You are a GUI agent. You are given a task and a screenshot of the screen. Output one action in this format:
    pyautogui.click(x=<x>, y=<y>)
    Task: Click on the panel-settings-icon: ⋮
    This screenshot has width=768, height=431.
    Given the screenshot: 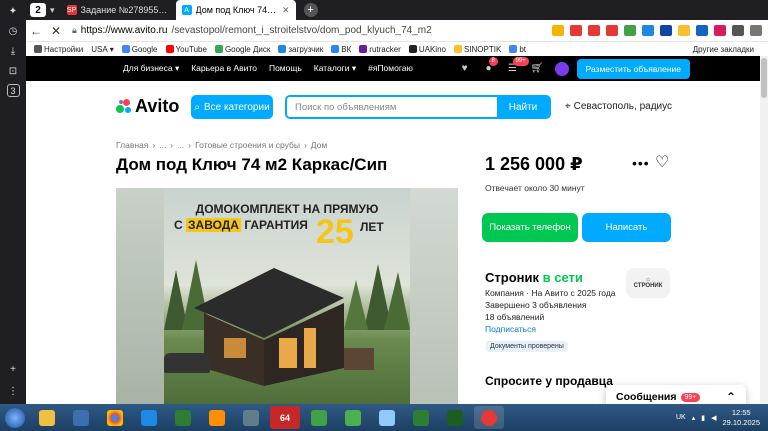 What is the action you would take?
    pyautogui.click(x=13, y=391)
    